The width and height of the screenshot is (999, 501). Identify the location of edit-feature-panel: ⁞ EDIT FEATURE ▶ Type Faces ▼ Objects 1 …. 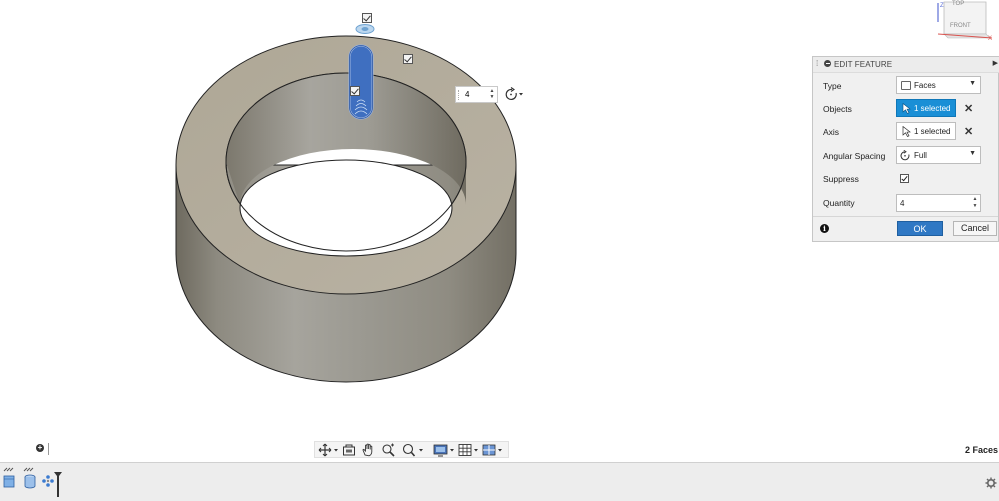
(905, 149).